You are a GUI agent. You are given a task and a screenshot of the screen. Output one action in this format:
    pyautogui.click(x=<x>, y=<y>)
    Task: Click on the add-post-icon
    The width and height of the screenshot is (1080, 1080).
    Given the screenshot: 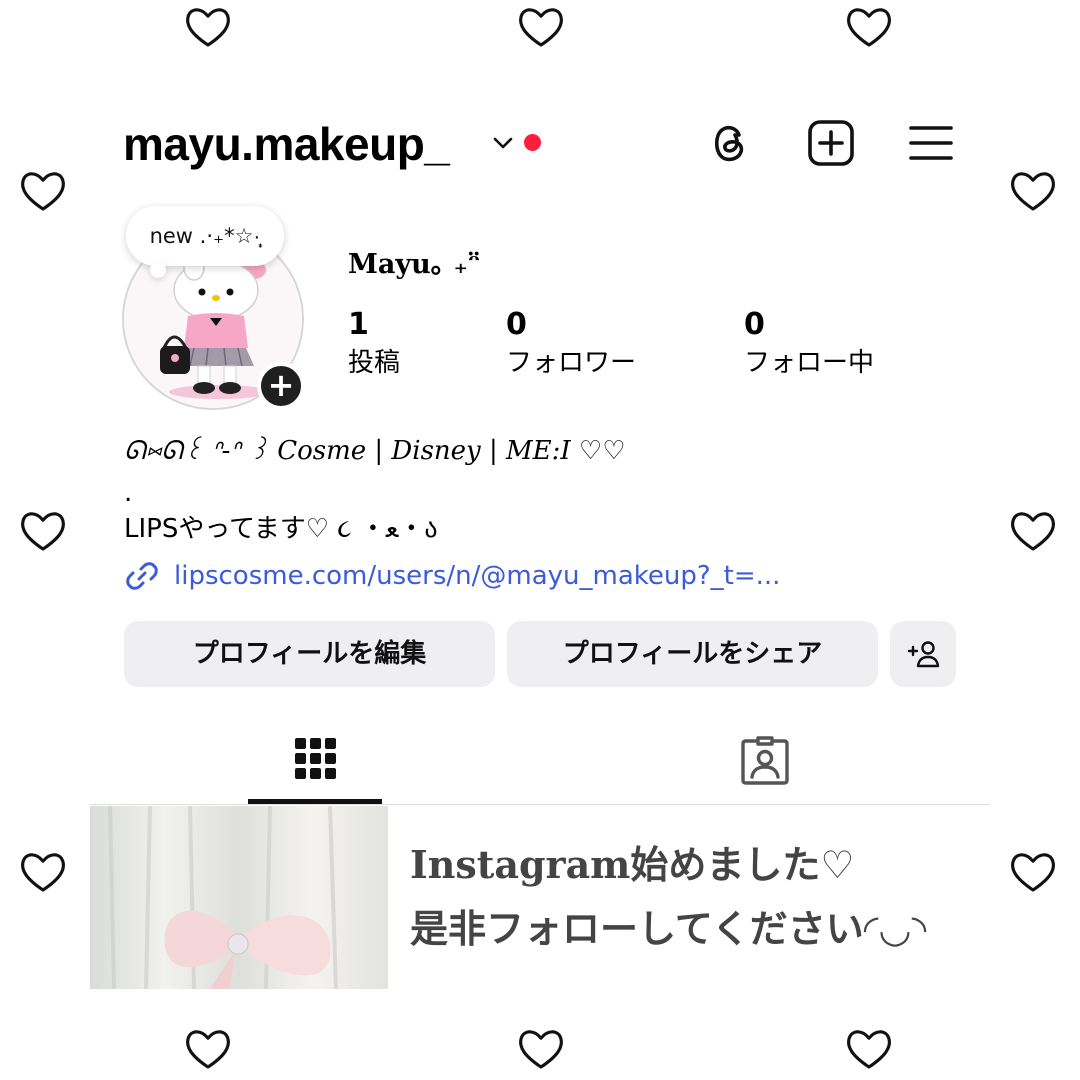 What is the action you would take?
    pyautogui.click(x=831, y=143)
    